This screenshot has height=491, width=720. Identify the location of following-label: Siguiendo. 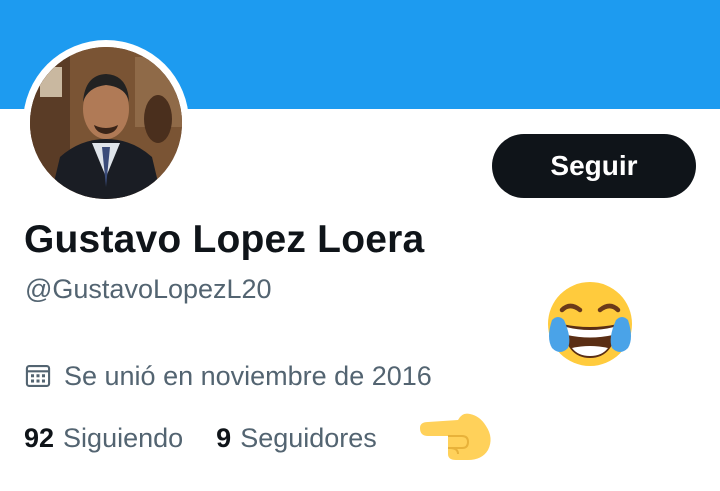
(123, 437).